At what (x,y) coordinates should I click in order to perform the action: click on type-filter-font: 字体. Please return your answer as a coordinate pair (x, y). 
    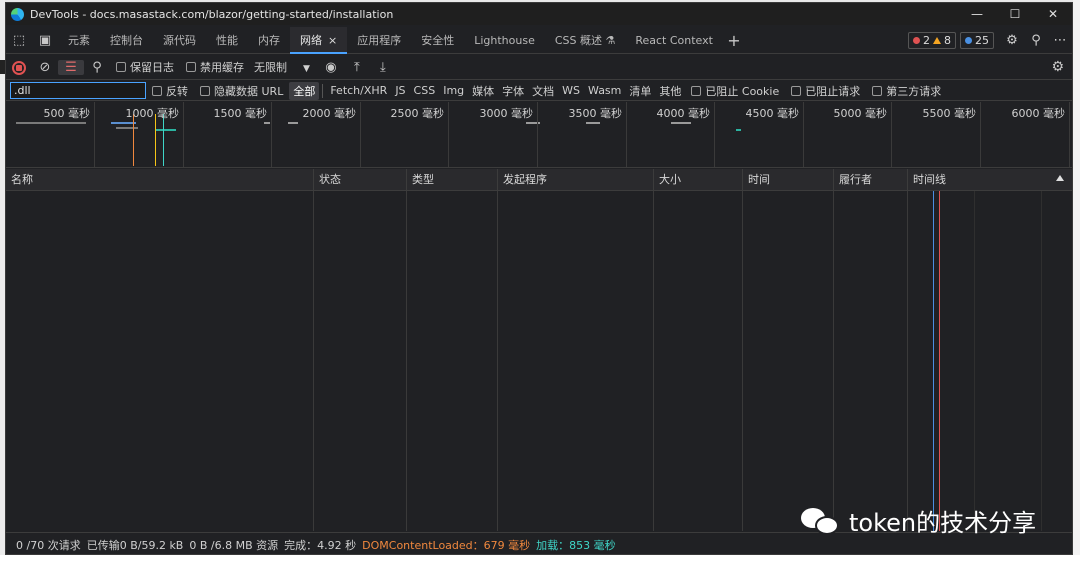
    Looking at the image, I should click on (513, 91).